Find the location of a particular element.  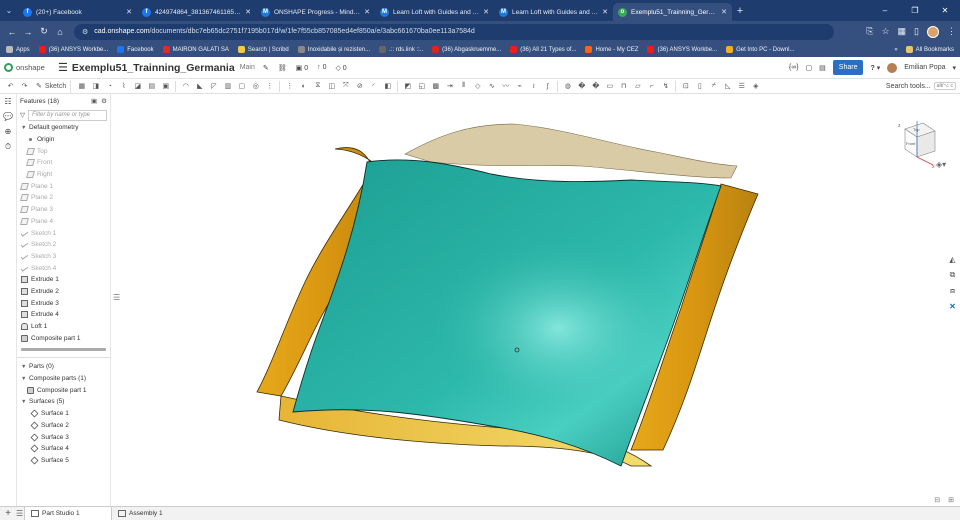

boolean-tool-icon: ⧖ is located at coordinates (317, 86).